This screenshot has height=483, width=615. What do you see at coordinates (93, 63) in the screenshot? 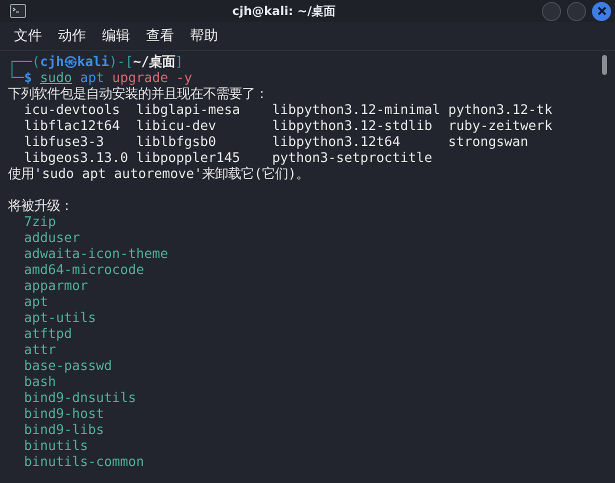
I see `prompt-host: kali` at bounding box center [93, 63].